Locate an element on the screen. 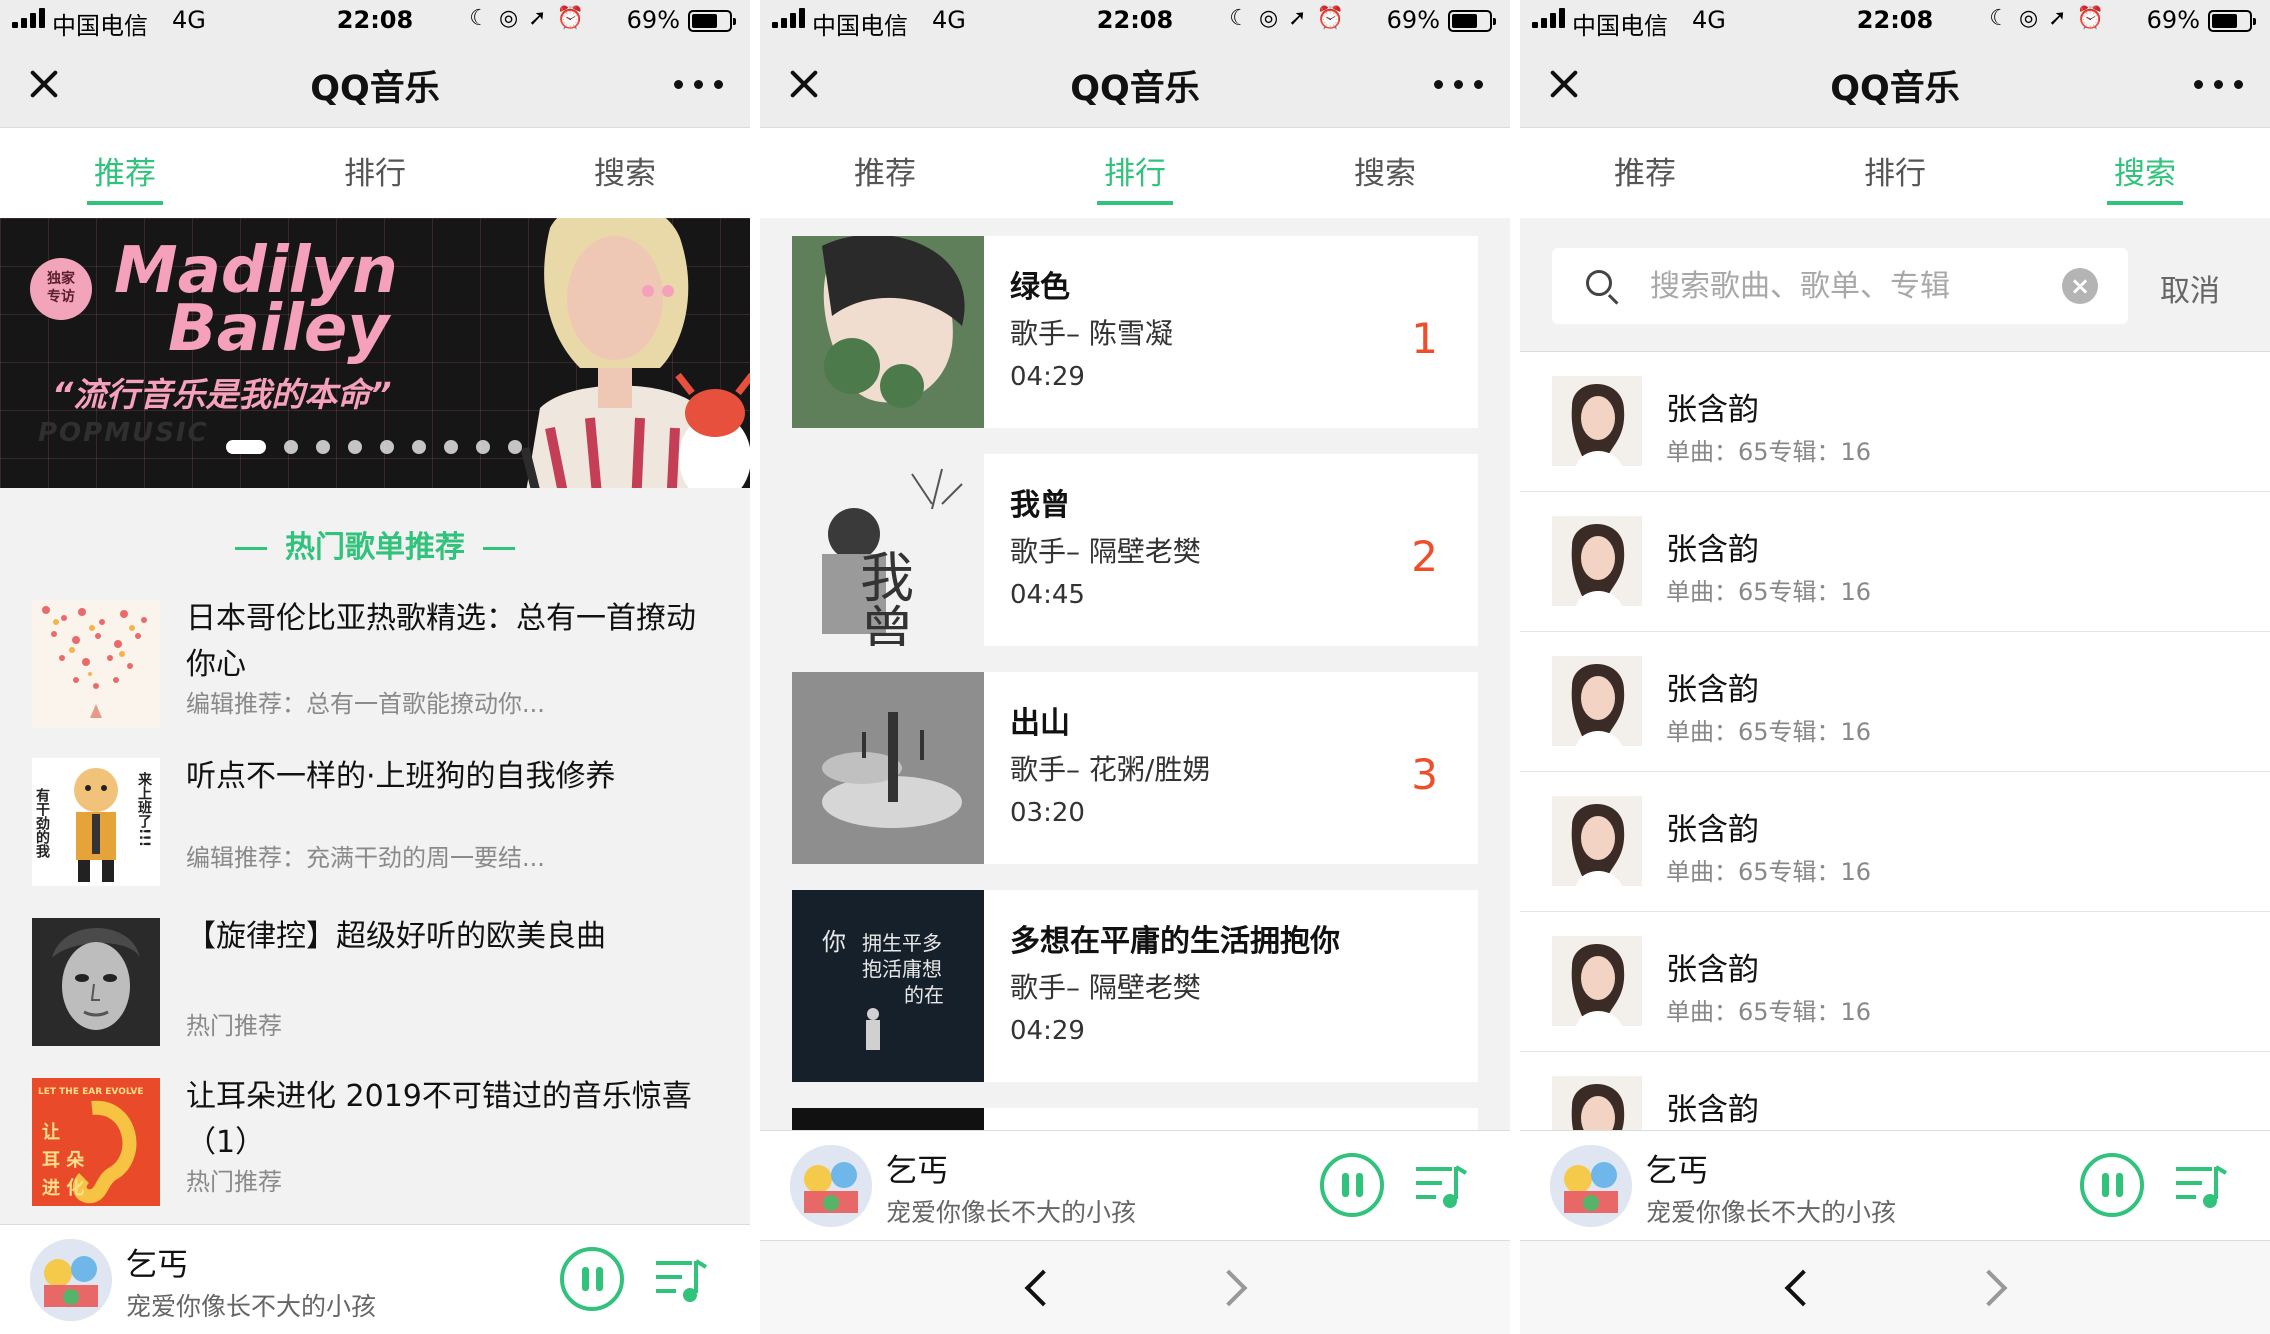 The image size is (2270, 1334). page-title: QQ音乐 is located at coordinates (1135, 89).